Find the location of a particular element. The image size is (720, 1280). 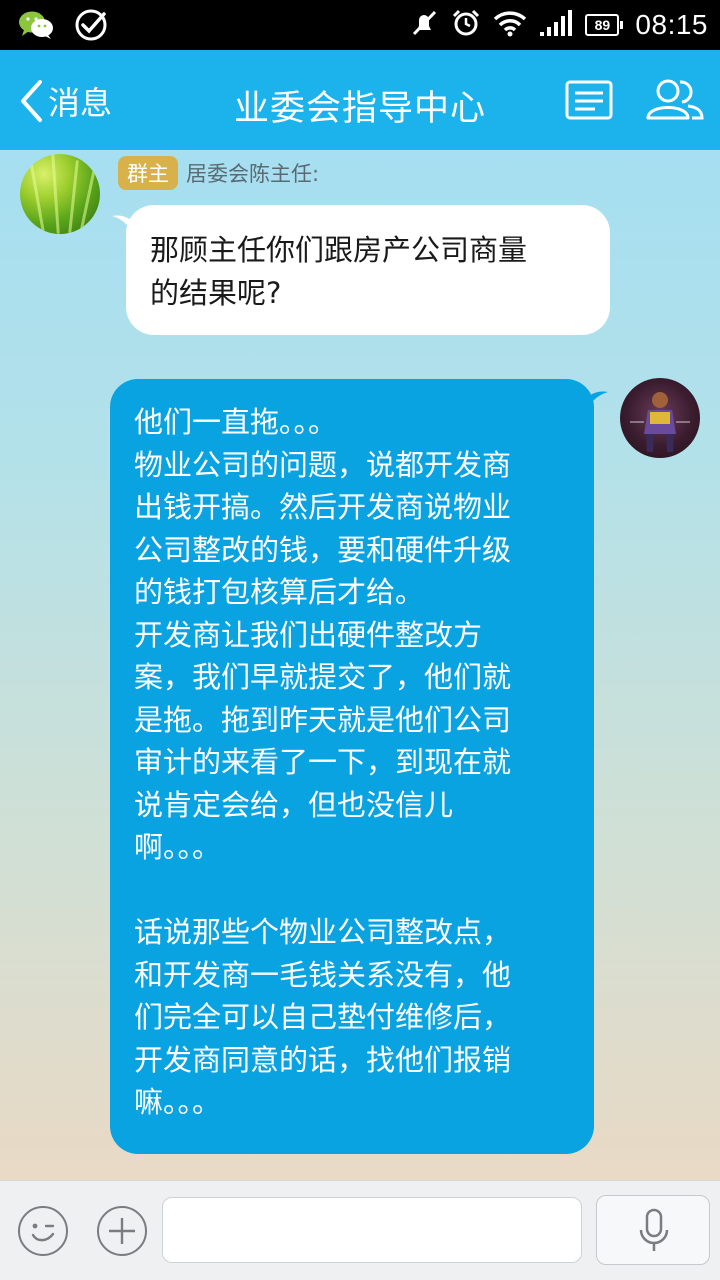

microphone-icon is located at coordinates (654, 1229).